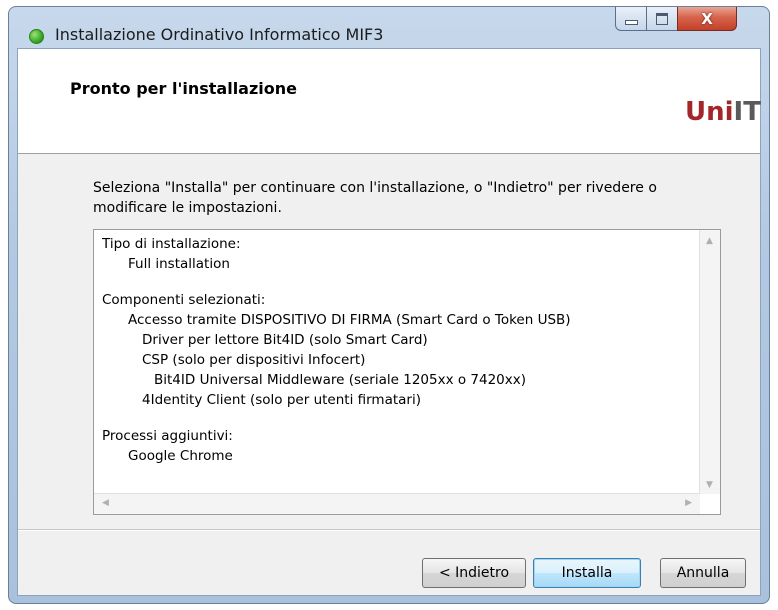 The height and width of the screenshot is (610, 778). Describe the element at coordinates (709, 241) in the screenshot. I see `scroll-up-icon: ▲` at that location.